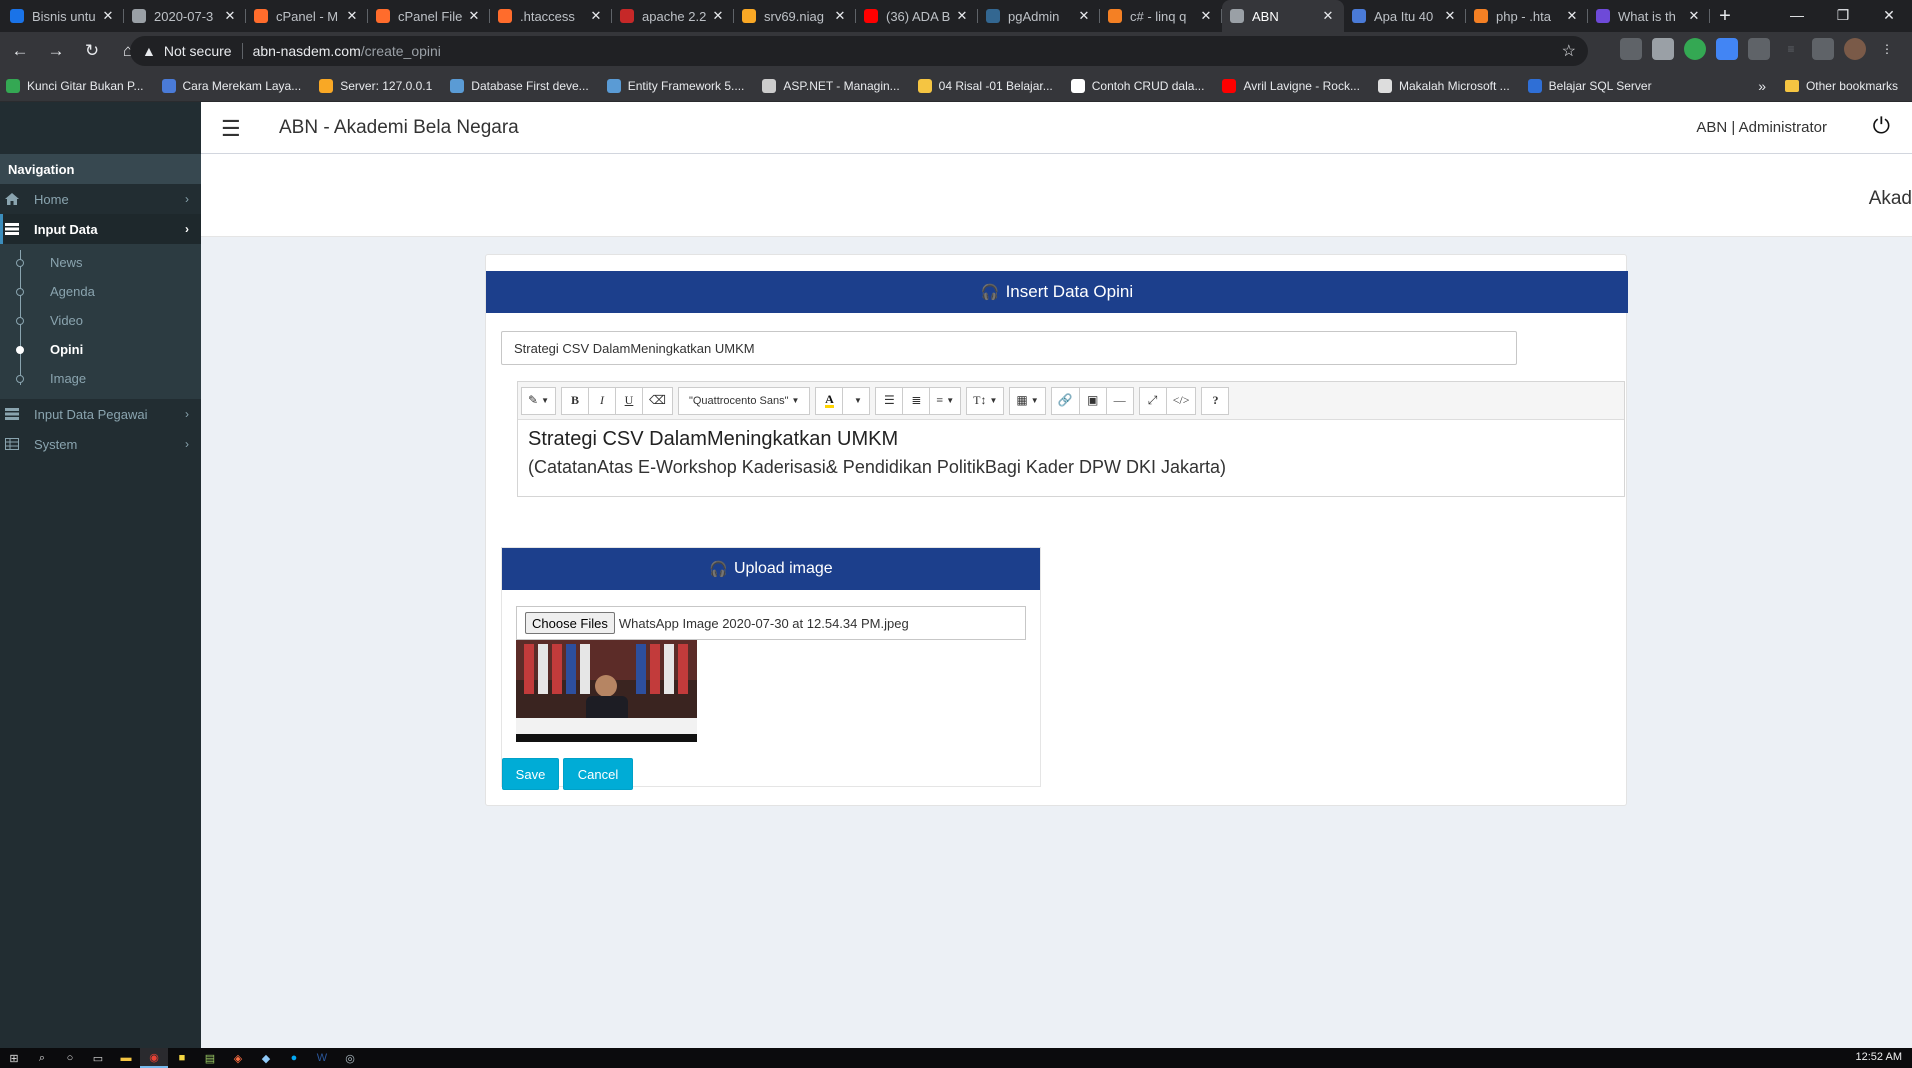  I want to click on minimize-icon: —, so click(1797, 15).